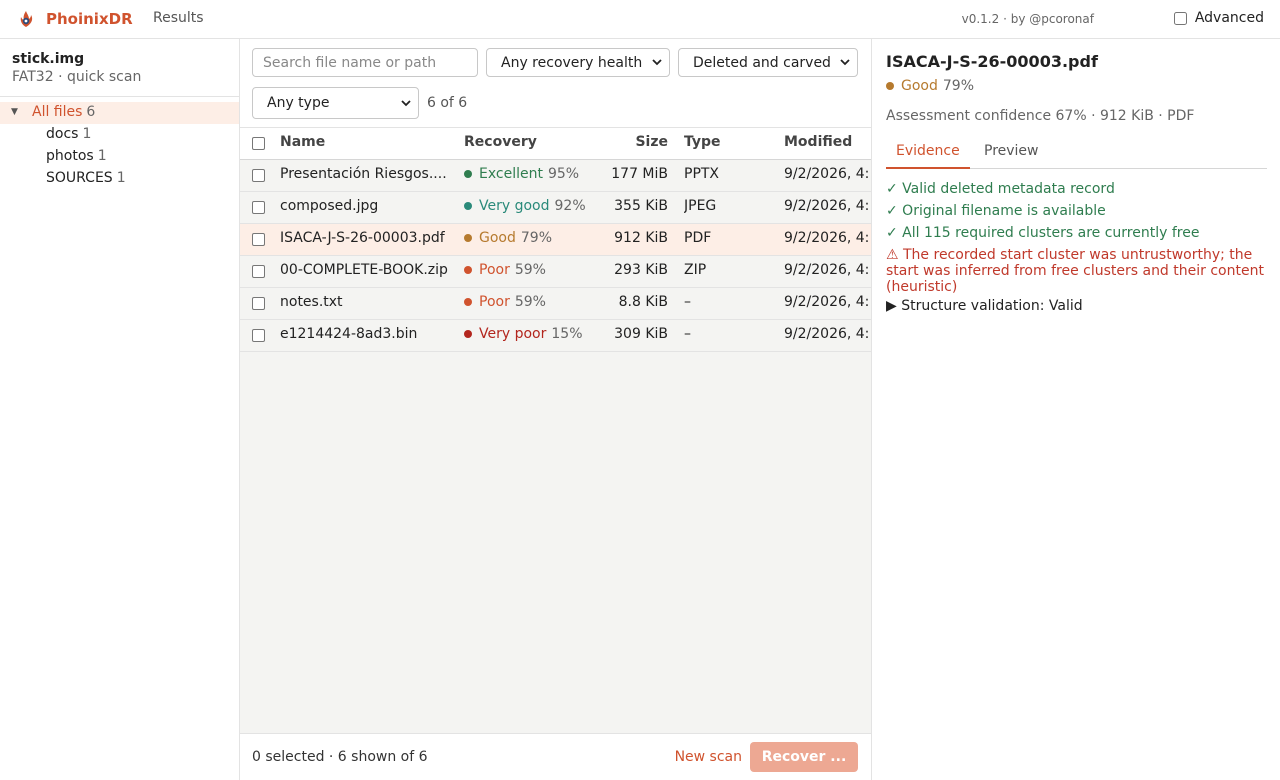 This screenshot has height=780, width=1280. What do you see at coordinates (555, 304) in the screenshot?
I see `table-row: notes.txt Poor 59% 8.8 KiB – 9/2/2026, 4:` at bounding box center [555, 304].